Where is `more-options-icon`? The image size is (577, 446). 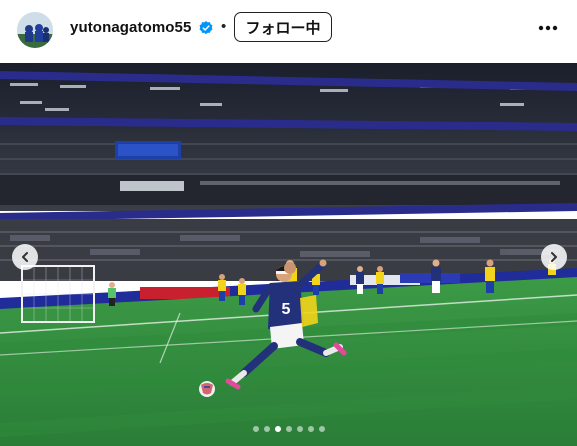
more-options-icon is located at coordinates (548, 28).